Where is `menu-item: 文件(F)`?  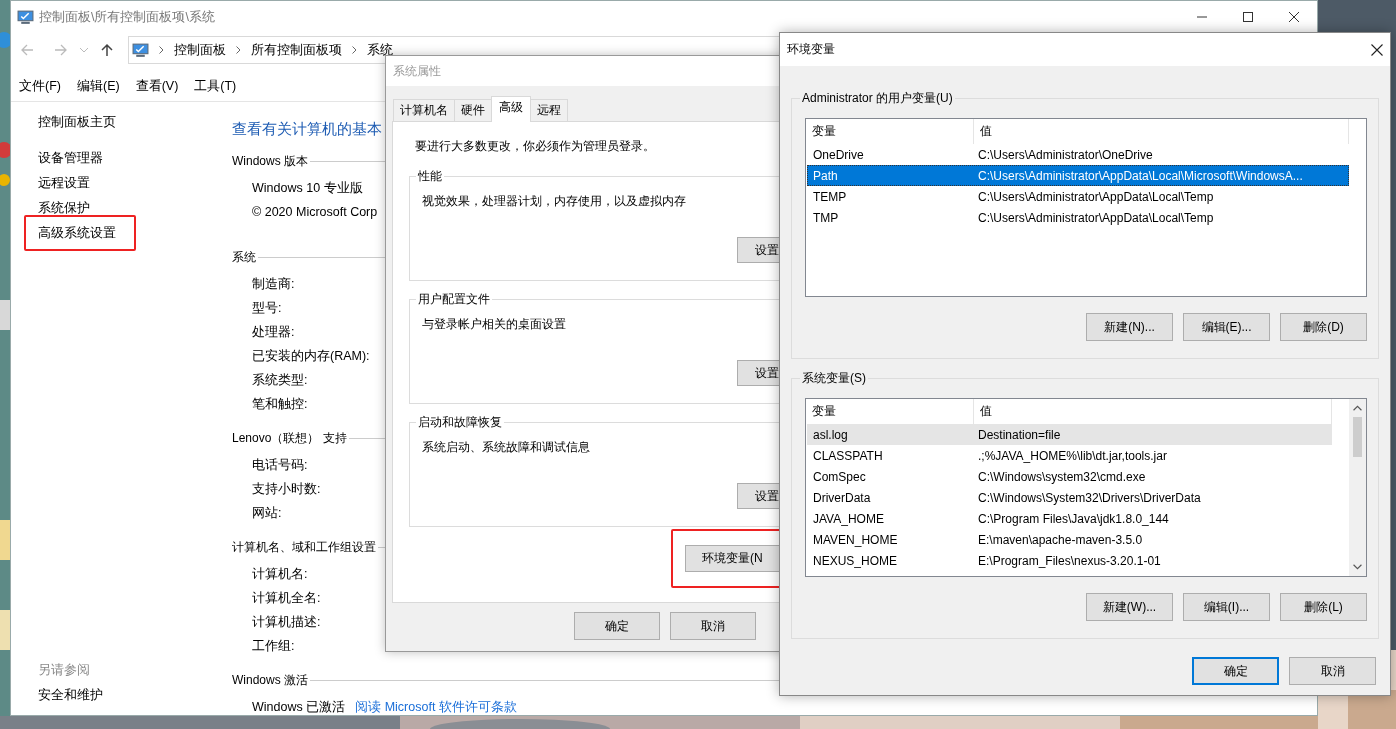
menu-item: 文件(F) is located at coordinates (40, 86).